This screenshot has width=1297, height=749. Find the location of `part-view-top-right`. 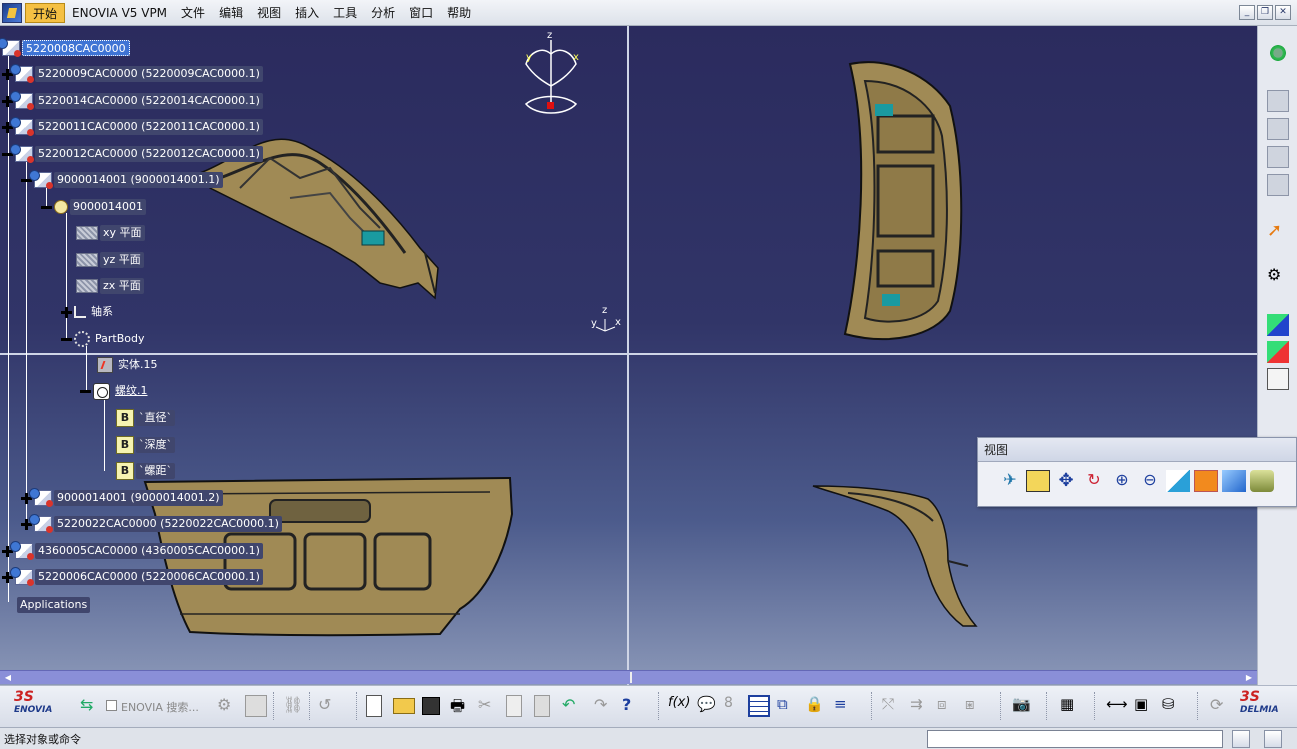

part-view-top-right is located at coordinates (900, 201).